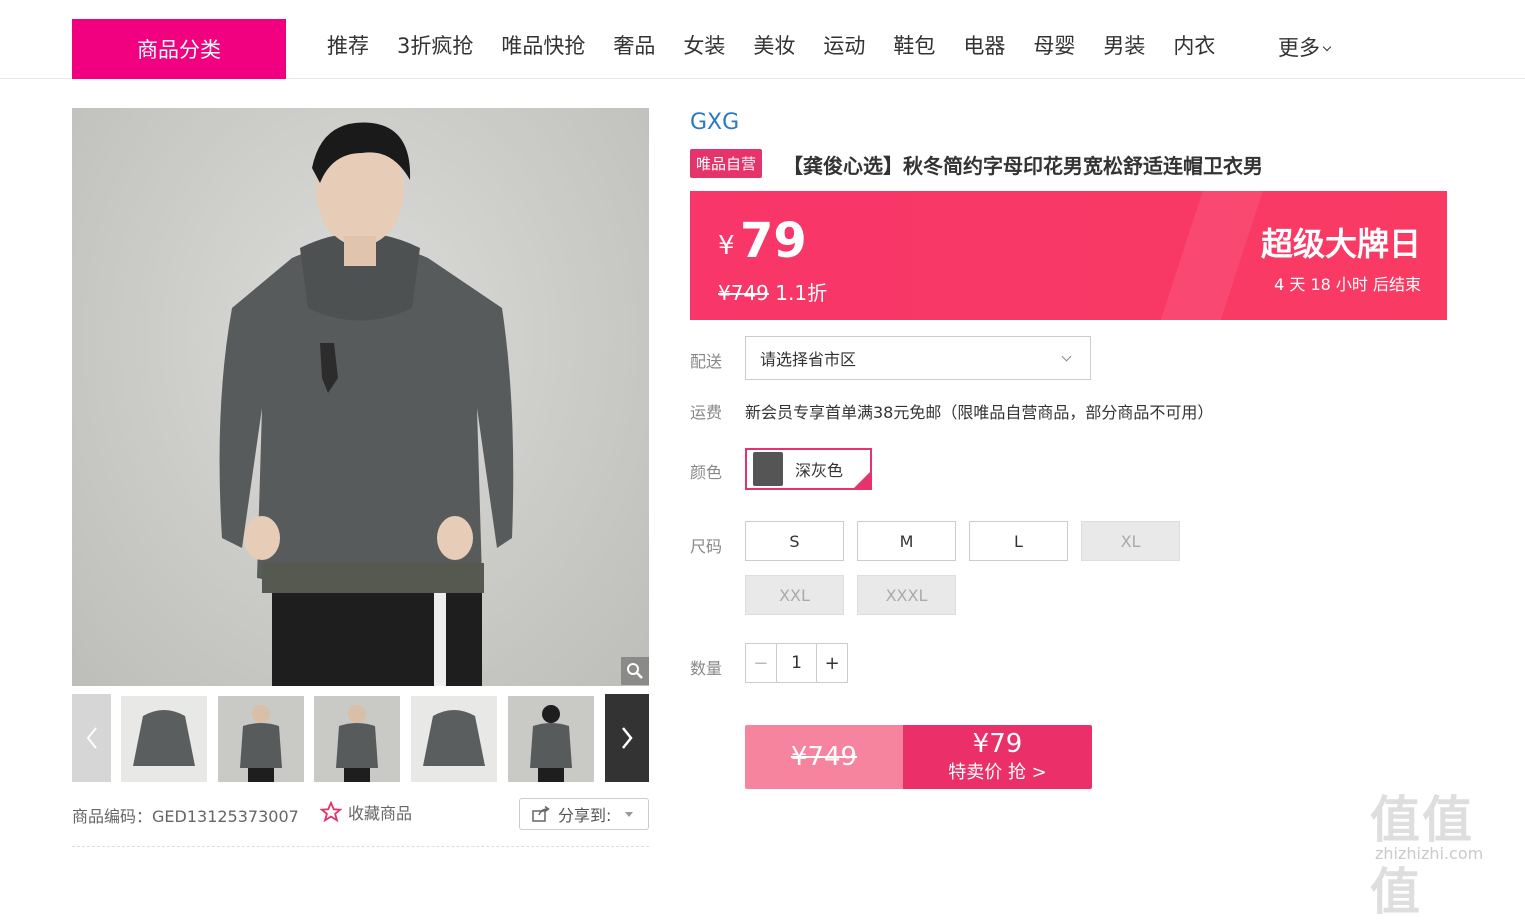 This screenshot has height=924, width=1525. I want to click on nav-link-beauty: 美妆, so click(774, 45).